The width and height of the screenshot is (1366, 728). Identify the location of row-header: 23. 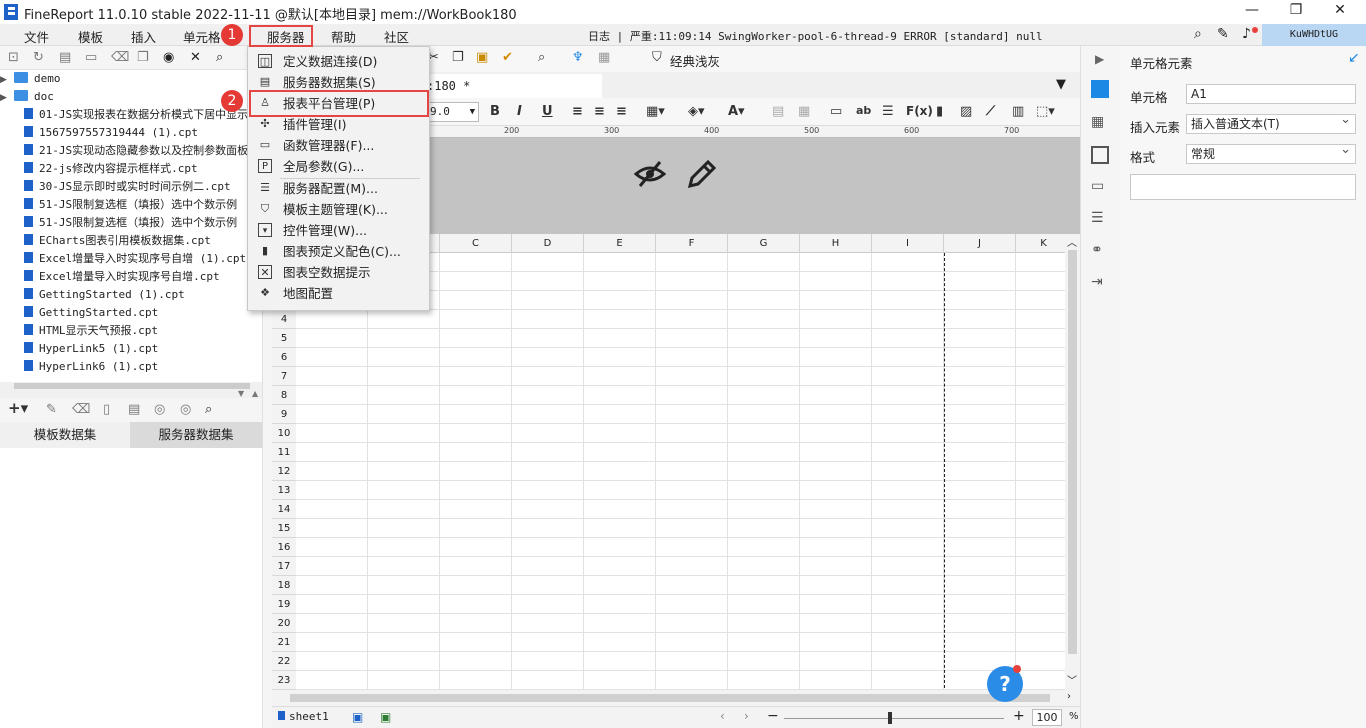
(284, 680).